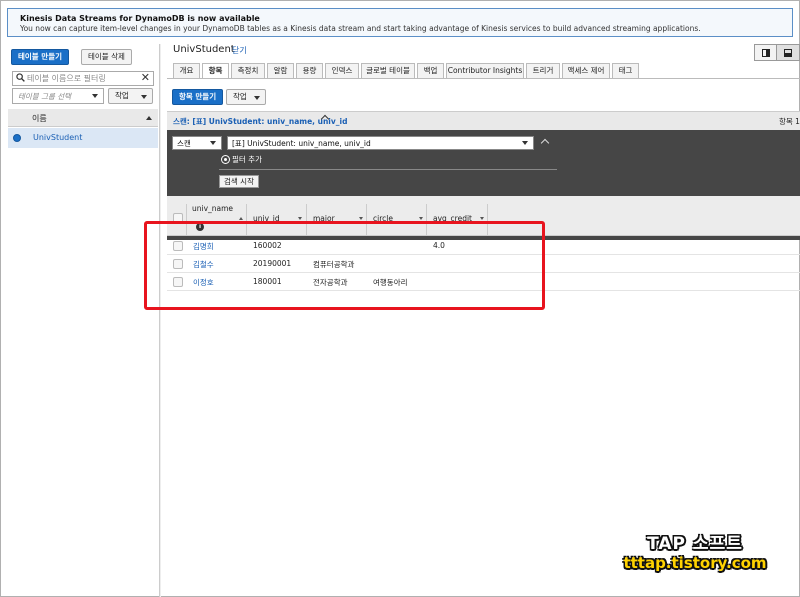  I want to click on table-name-link: UnivStudent, so click(57, 137).